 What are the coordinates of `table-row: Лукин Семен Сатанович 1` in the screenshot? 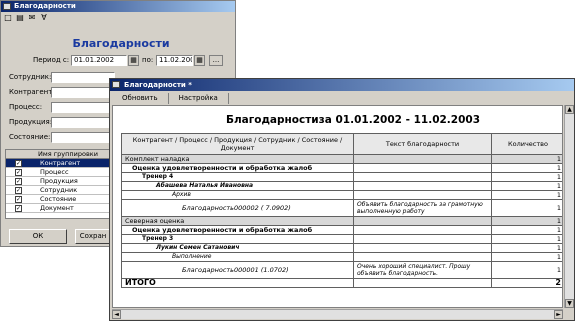 It's located at (341, 248).